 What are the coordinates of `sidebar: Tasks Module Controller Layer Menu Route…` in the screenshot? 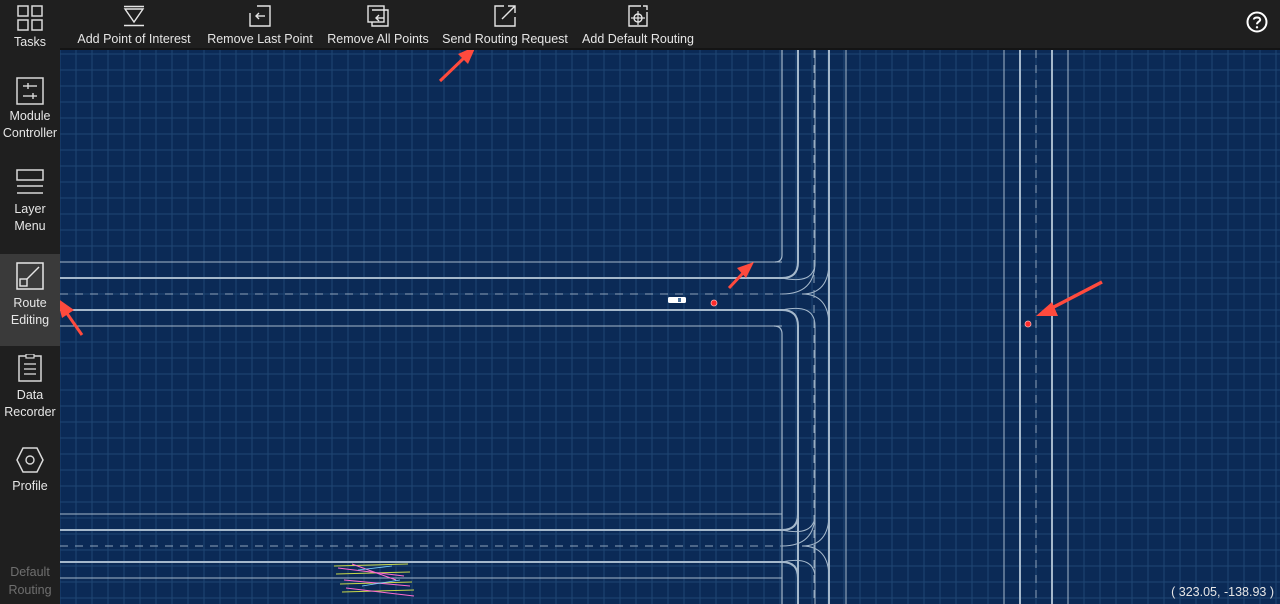 It's located at (30, 302).